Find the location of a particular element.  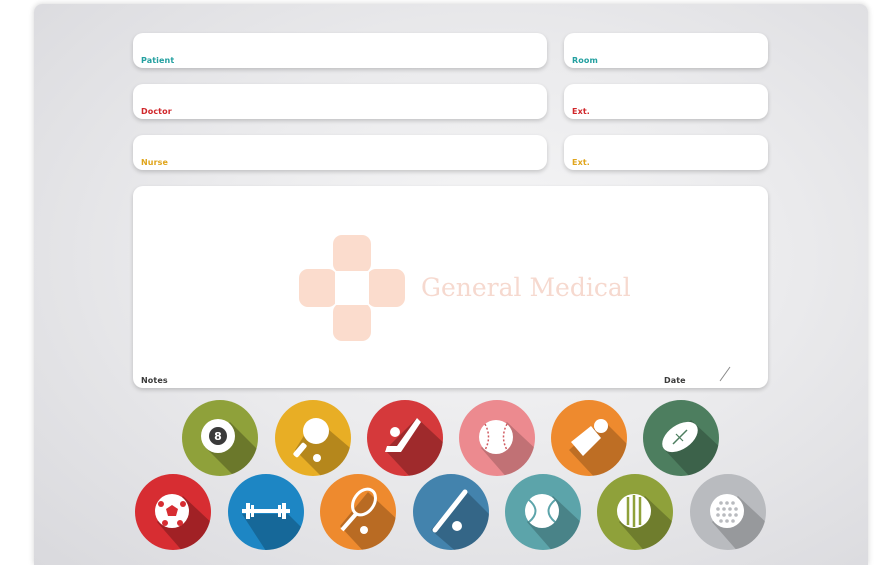

date-slash-icon is located at coordinates (725, 374).